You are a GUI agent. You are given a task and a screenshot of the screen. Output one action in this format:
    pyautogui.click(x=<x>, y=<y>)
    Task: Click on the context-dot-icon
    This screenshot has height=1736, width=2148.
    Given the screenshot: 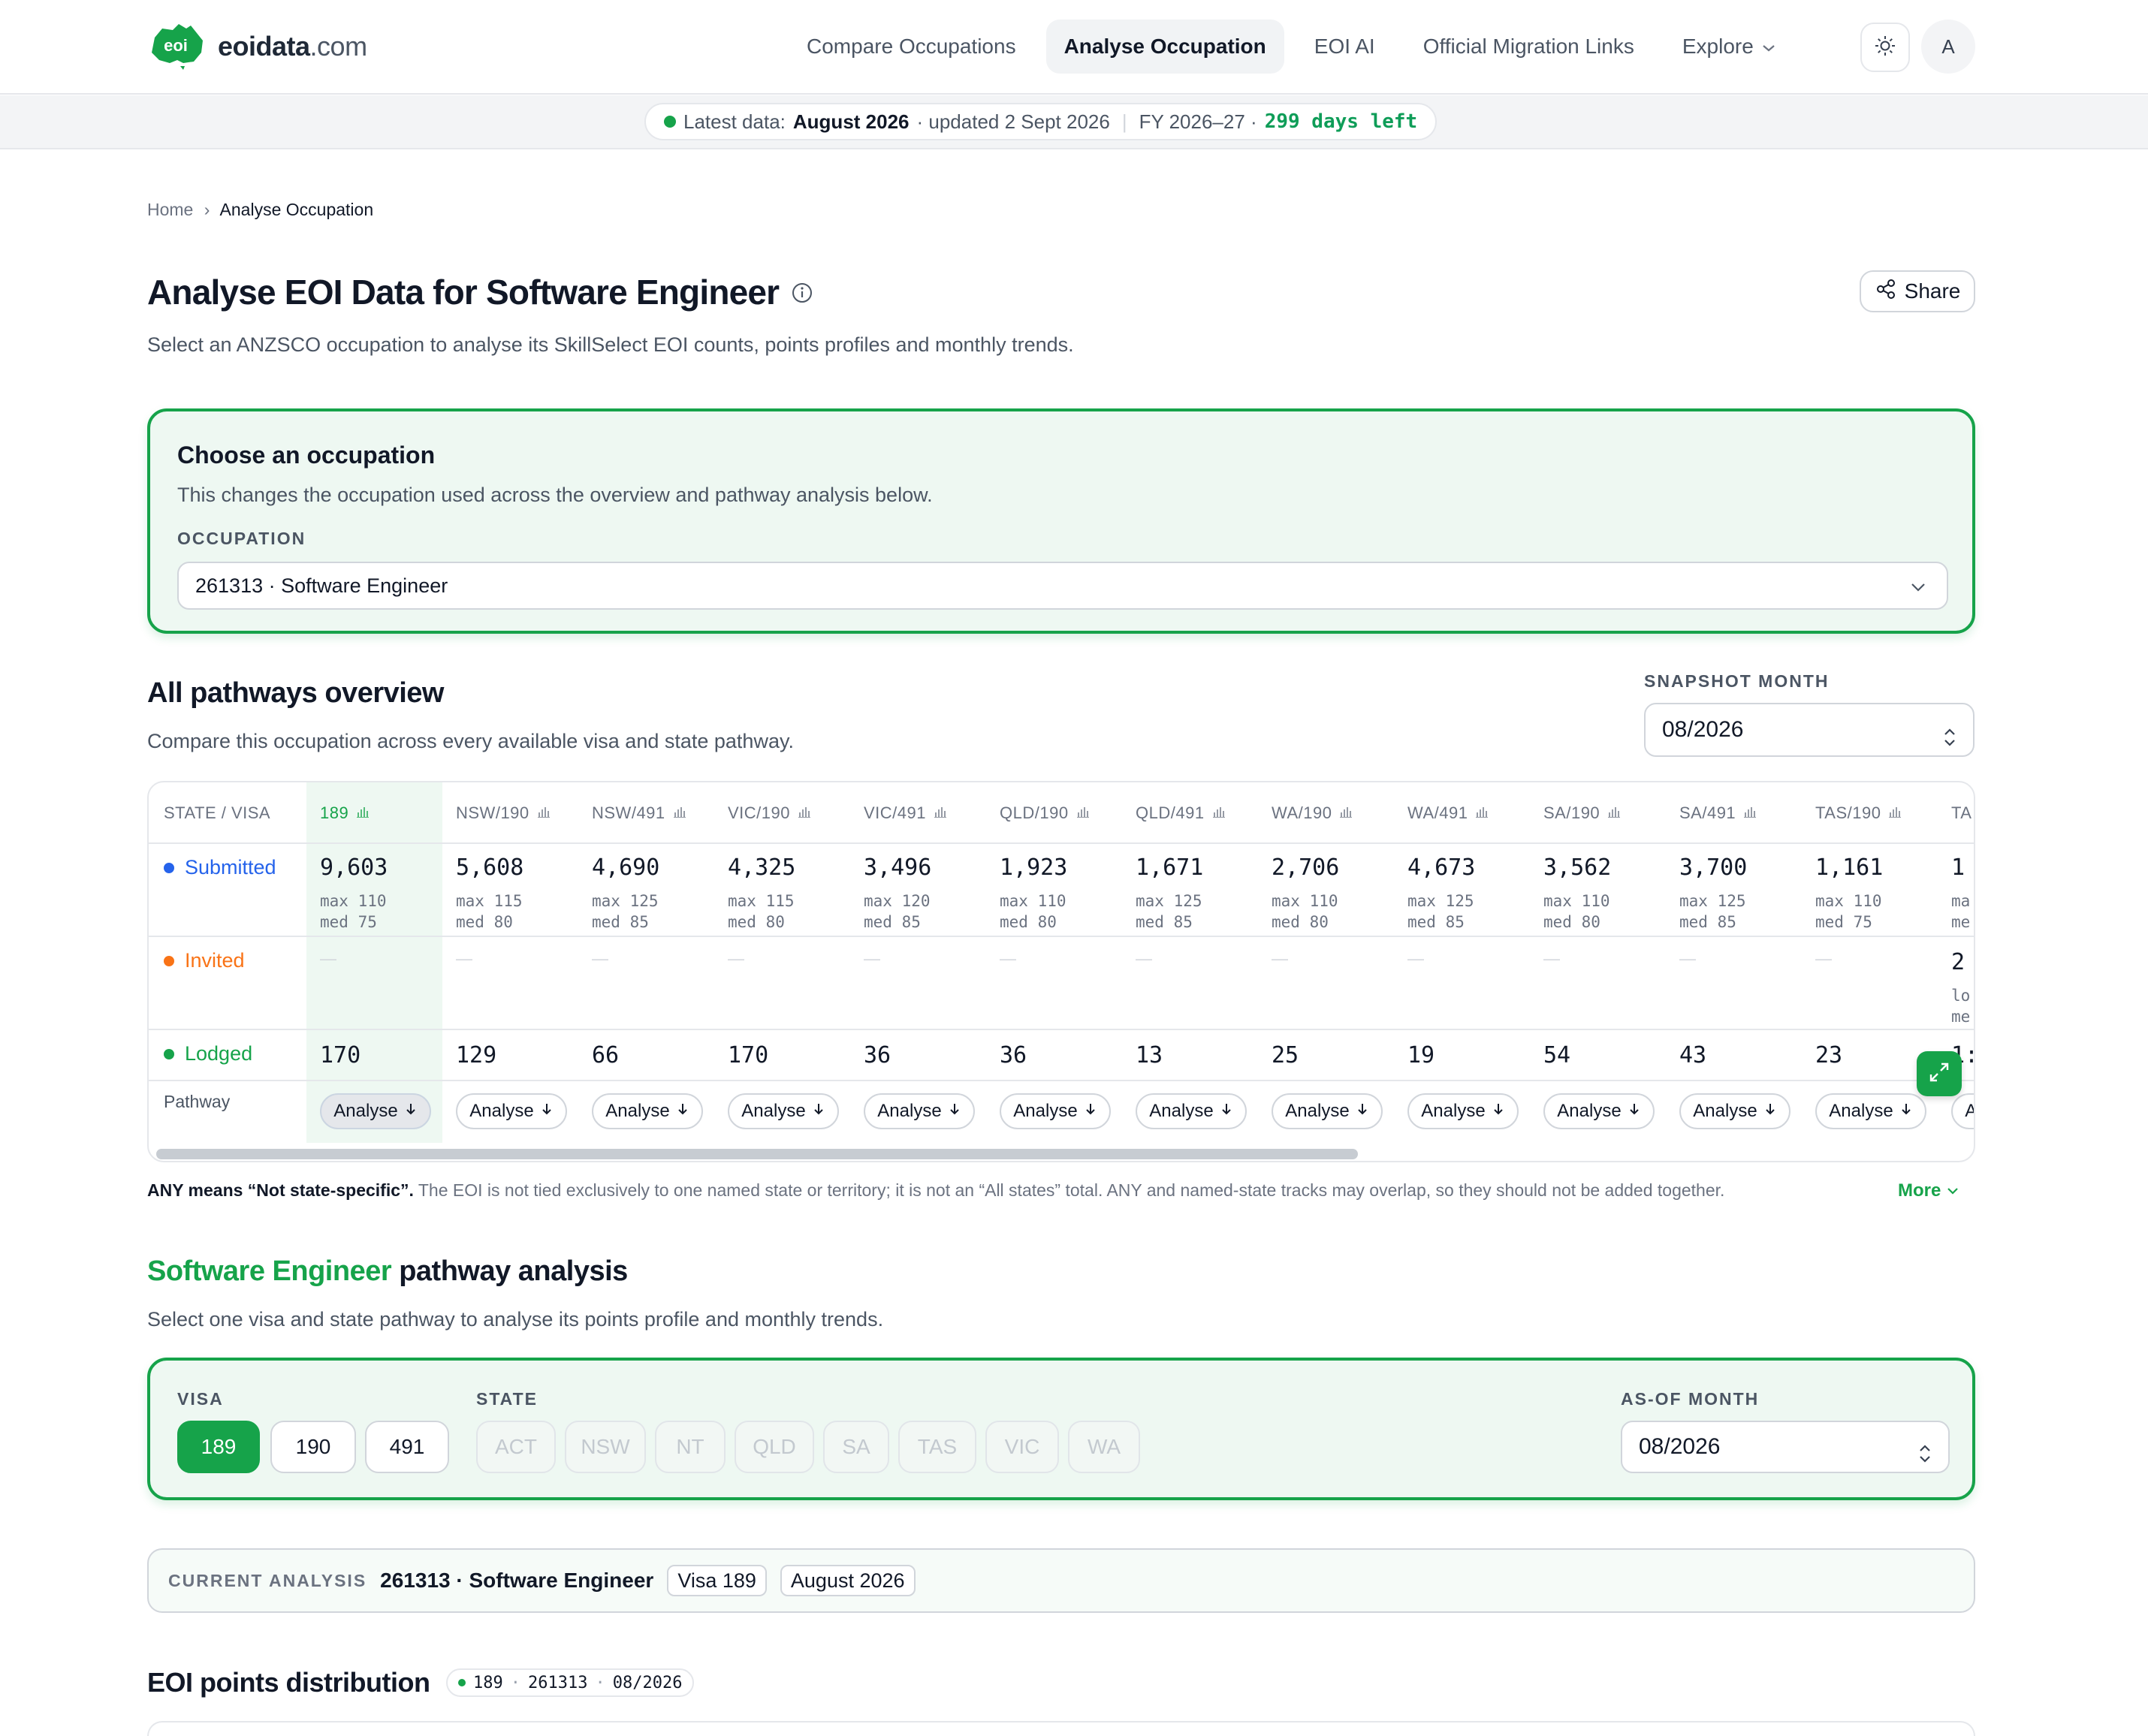 What is the action you would take?
    pyautogui.click(x=462, y=1682)
    